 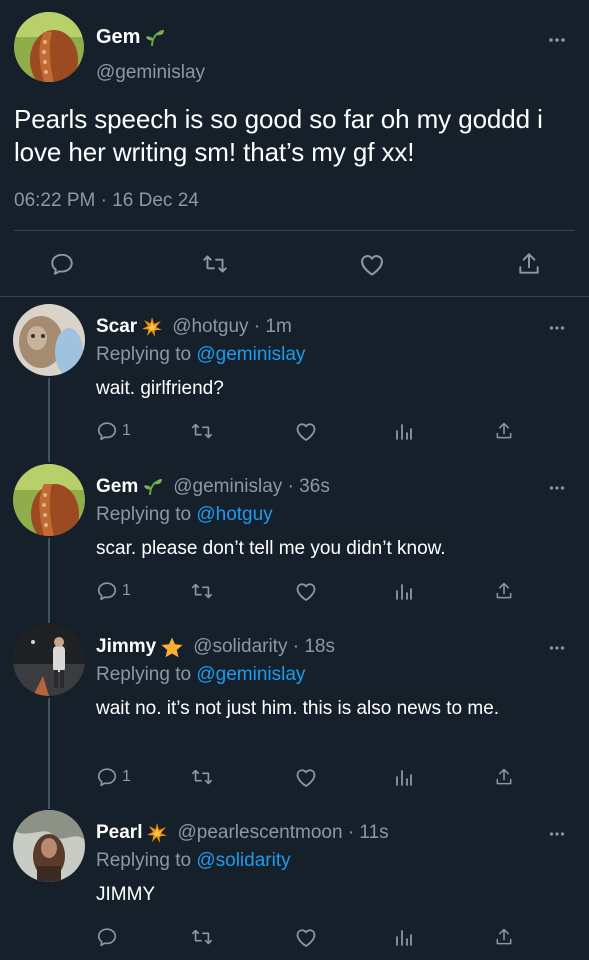 I want to click on tweet-date: 16 Dec 24, so click(x=155, y=200).